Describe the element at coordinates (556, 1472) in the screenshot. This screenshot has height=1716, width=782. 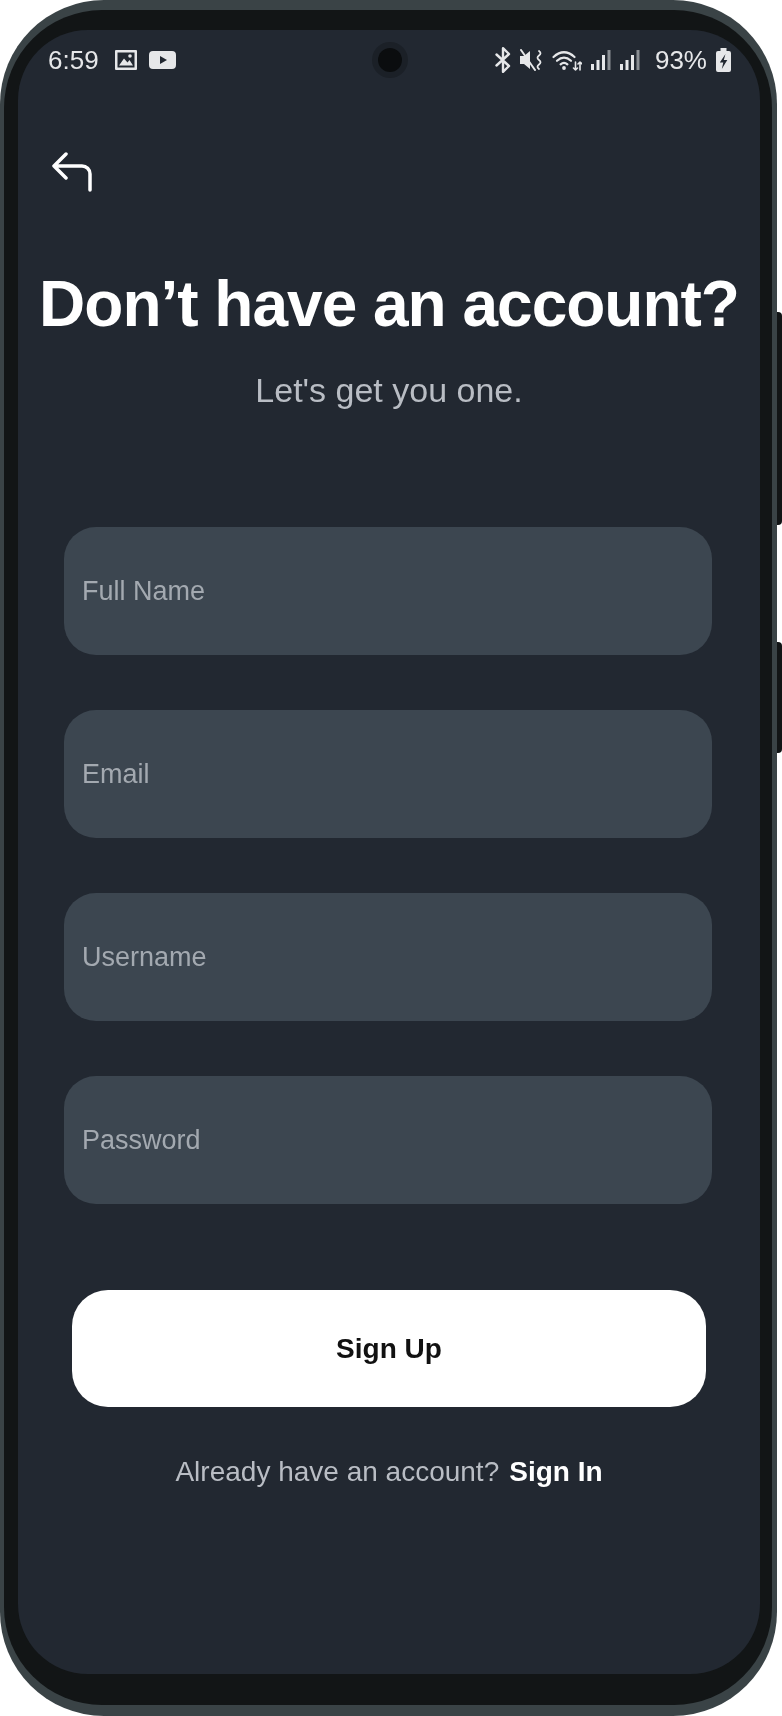
I see `sign-in-link: Sign In` at that location.